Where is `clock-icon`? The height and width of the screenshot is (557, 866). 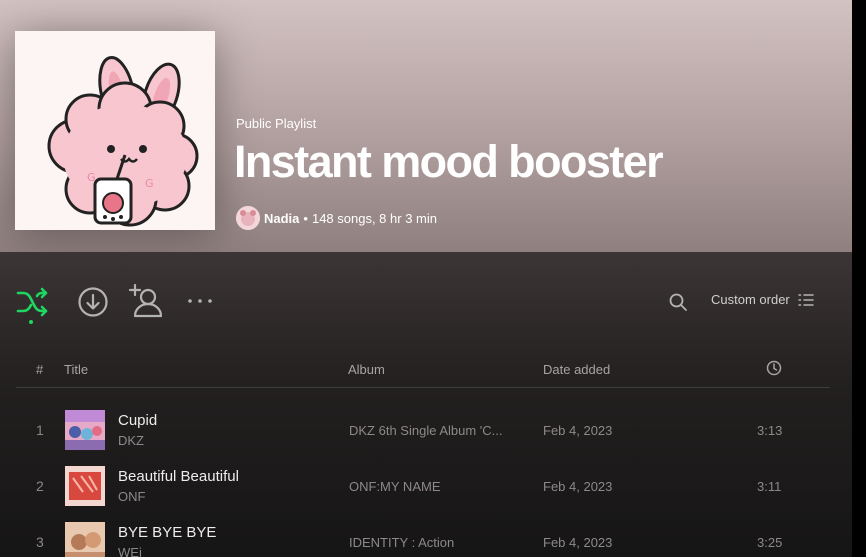
clock-icon is located at coordinates (774, 368).